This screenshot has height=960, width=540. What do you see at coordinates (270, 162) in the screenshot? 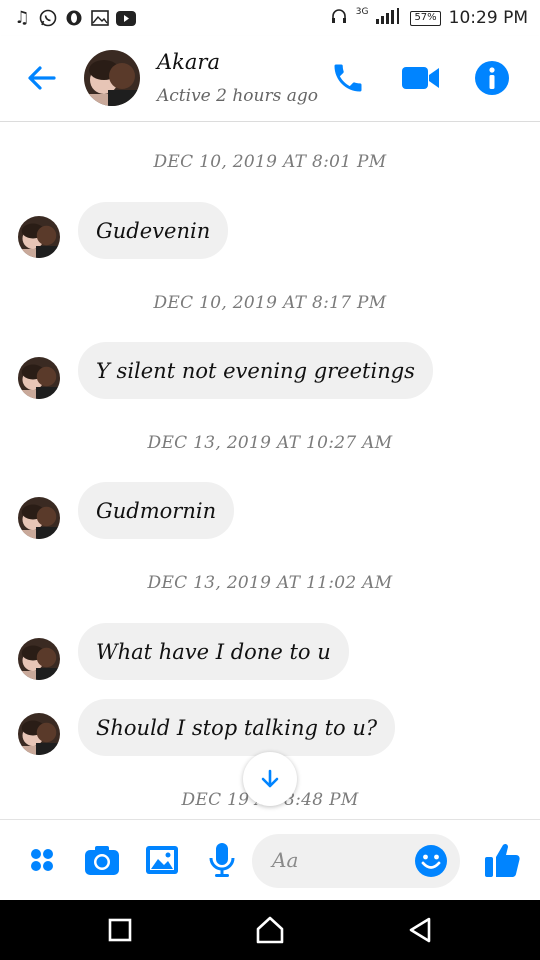
I see `message-timestamp: DEC 10, 2019 AT 8:01 PM` at bounding box center [270, 162].